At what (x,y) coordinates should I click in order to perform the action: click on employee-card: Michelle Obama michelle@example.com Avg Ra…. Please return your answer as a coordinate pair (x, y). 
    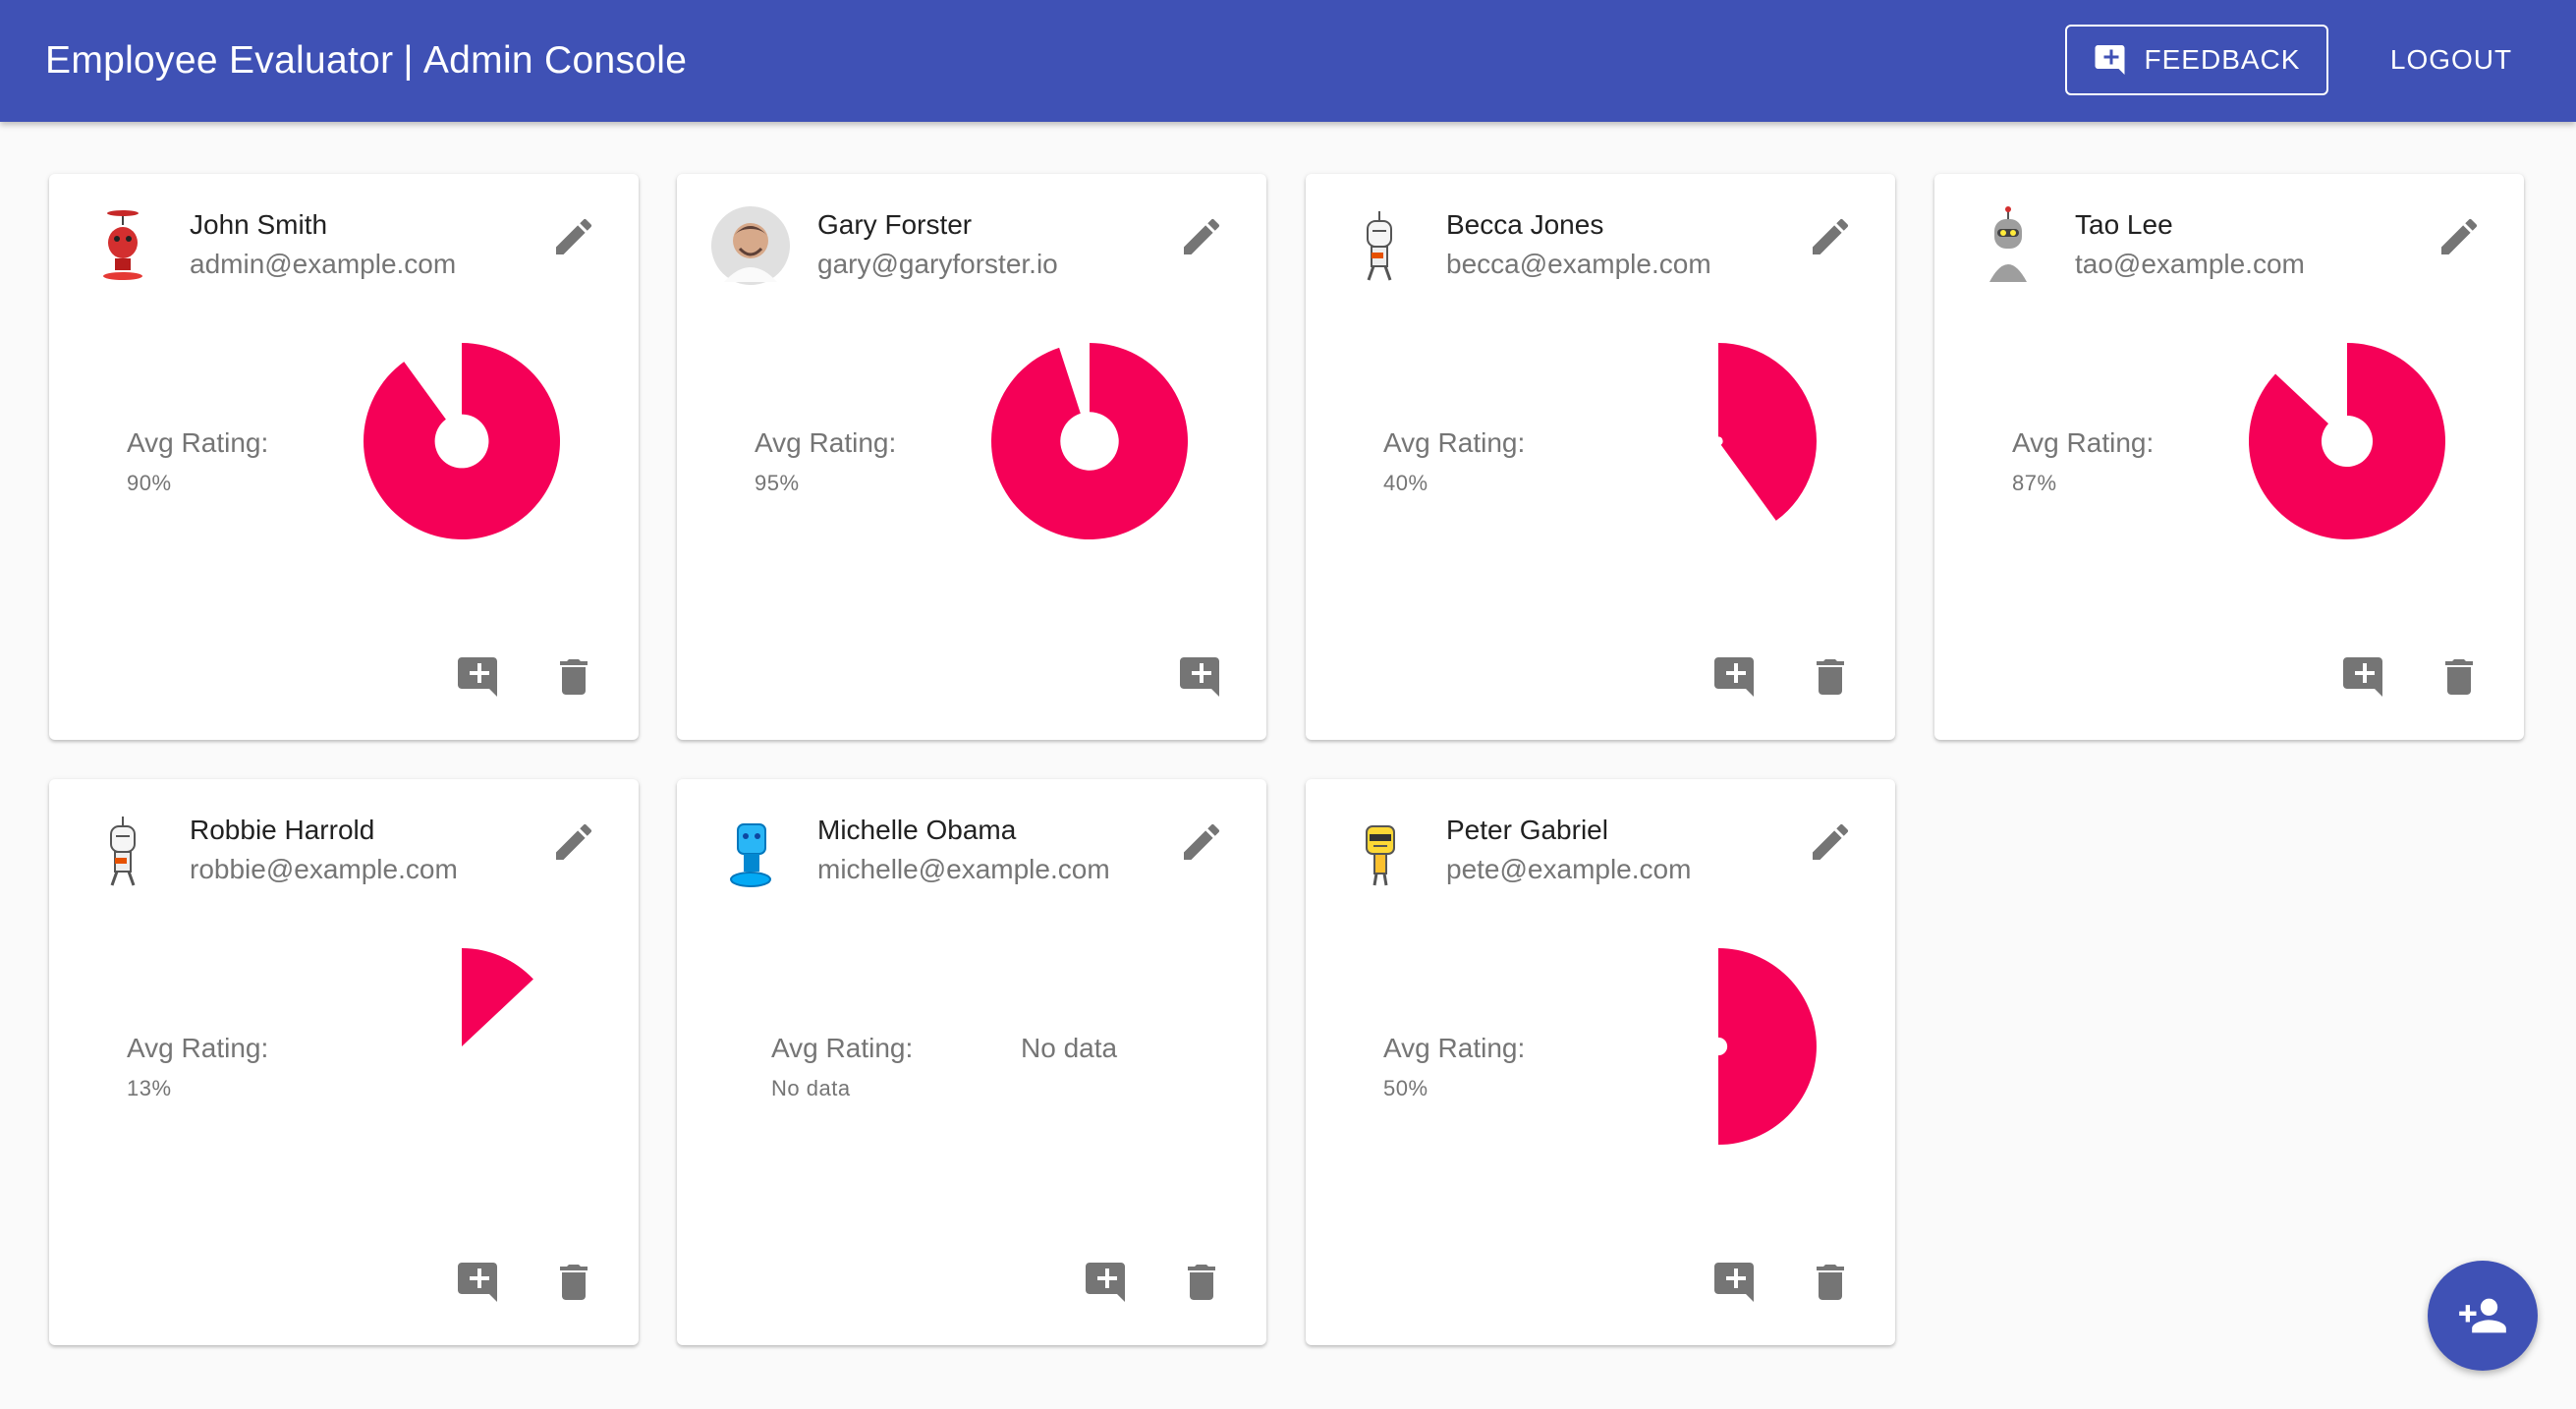
    Looking at the image, I should click on (971, 1062).